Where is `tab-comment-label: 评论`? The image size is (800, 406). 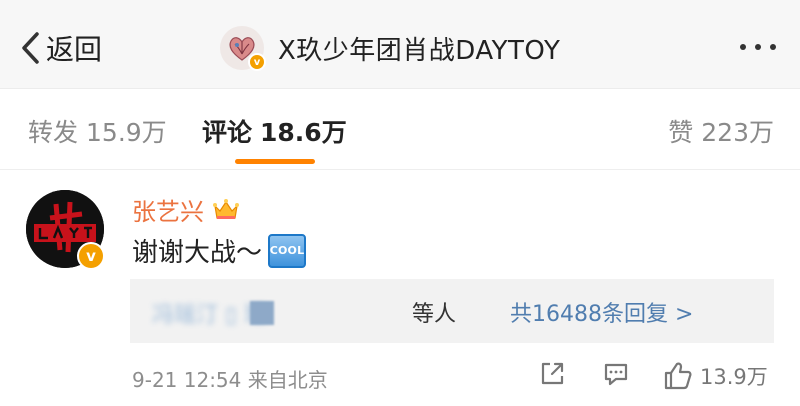 tab-comment-label: 评论 is located at coordinates (227, 132).